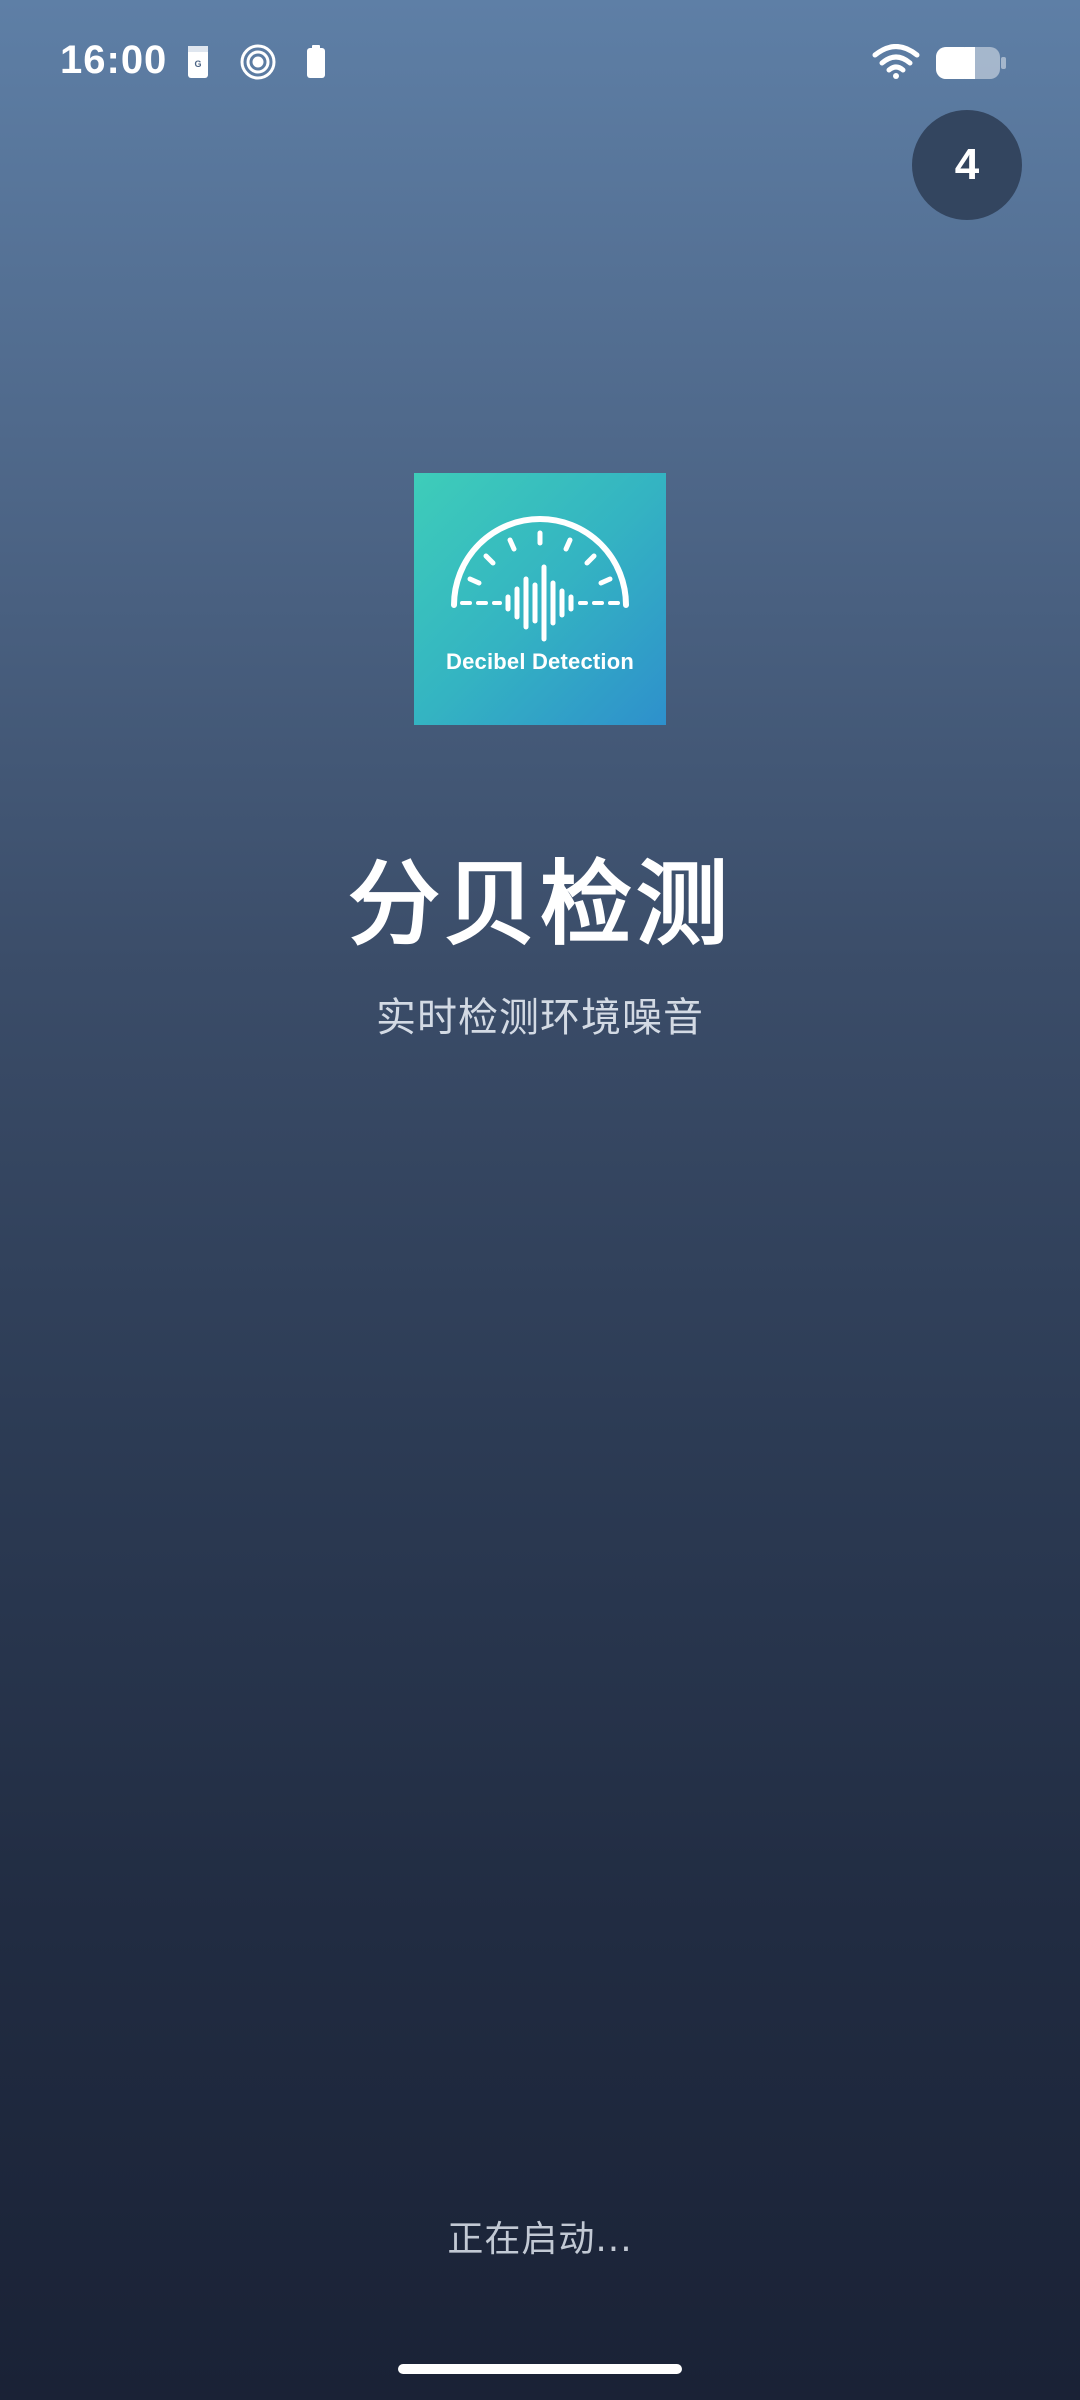  I want to click on gauge-sound-wave-icon, so click(540, 579).